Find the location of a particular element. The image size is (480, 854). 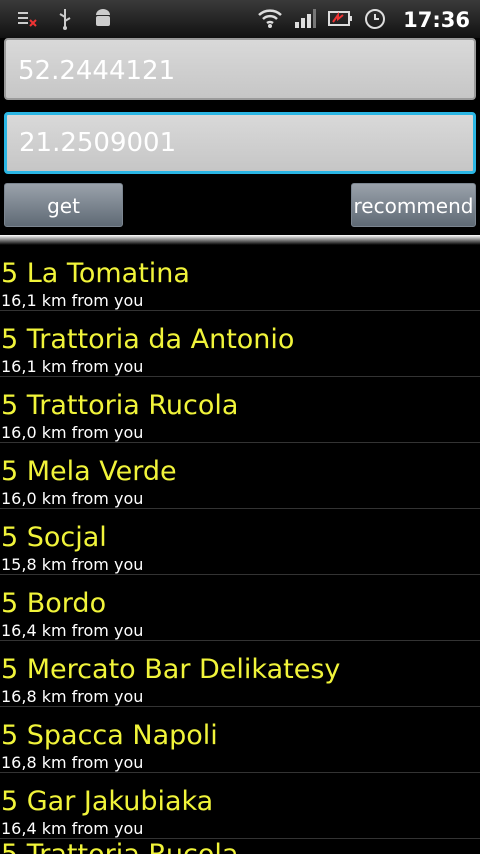

signal-icon is located at coordinates (305, 20).